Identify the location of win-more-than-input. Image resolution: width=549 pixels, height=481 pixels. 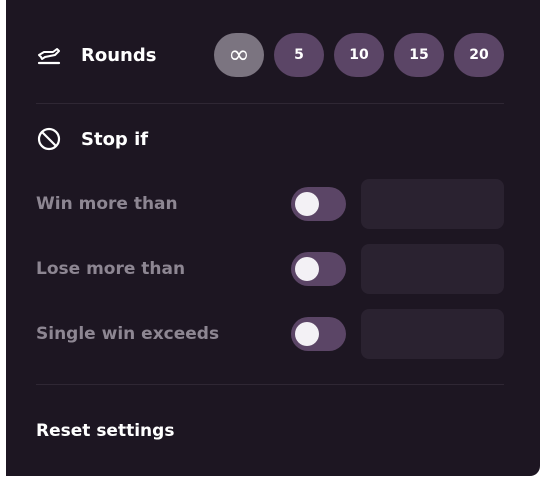
(432, 204).